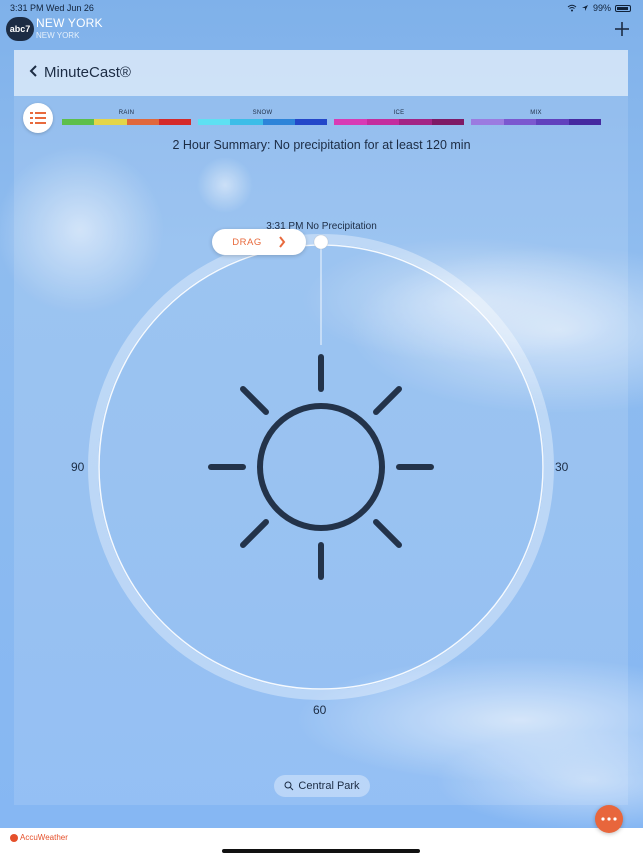 The width and height of the screenshot is (643, 858). I want to click on search-icon, so click(289, 786).